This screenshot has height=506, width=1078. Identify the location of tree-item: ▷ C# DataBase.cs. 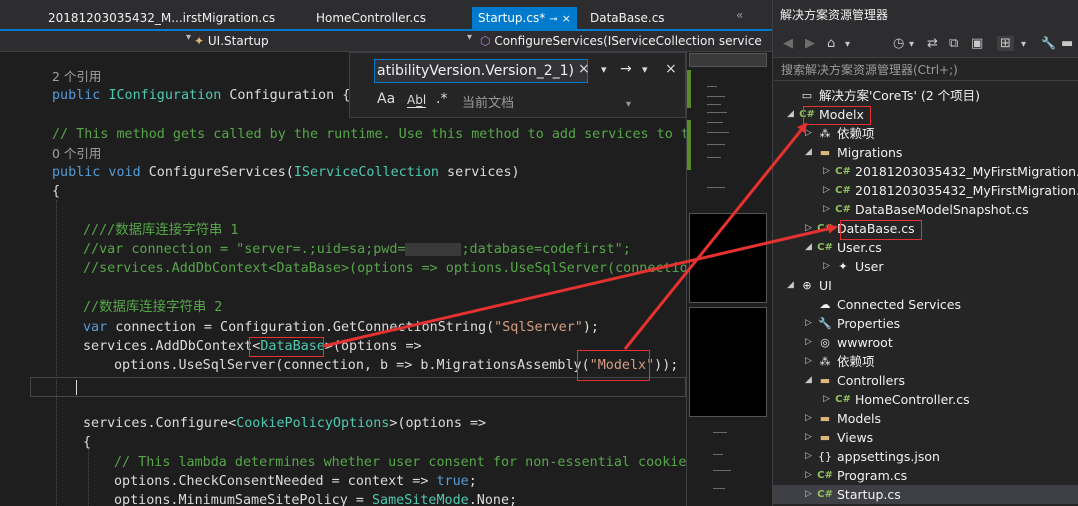
(925, 228).